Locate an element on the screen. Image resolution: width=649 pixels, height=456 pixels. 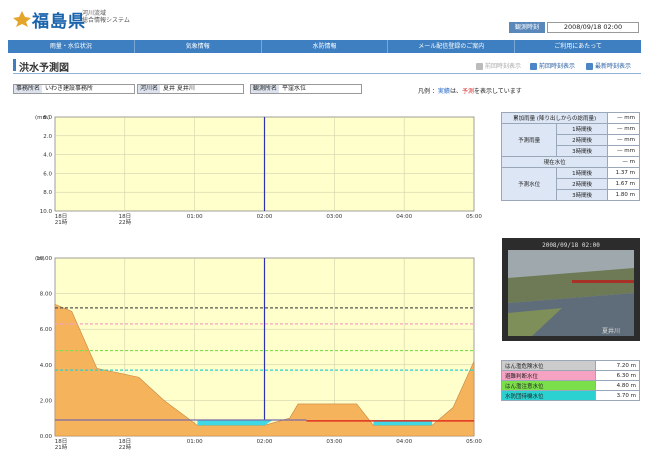
threshold-value: 4.80 m is located at coordinates (617, 385).